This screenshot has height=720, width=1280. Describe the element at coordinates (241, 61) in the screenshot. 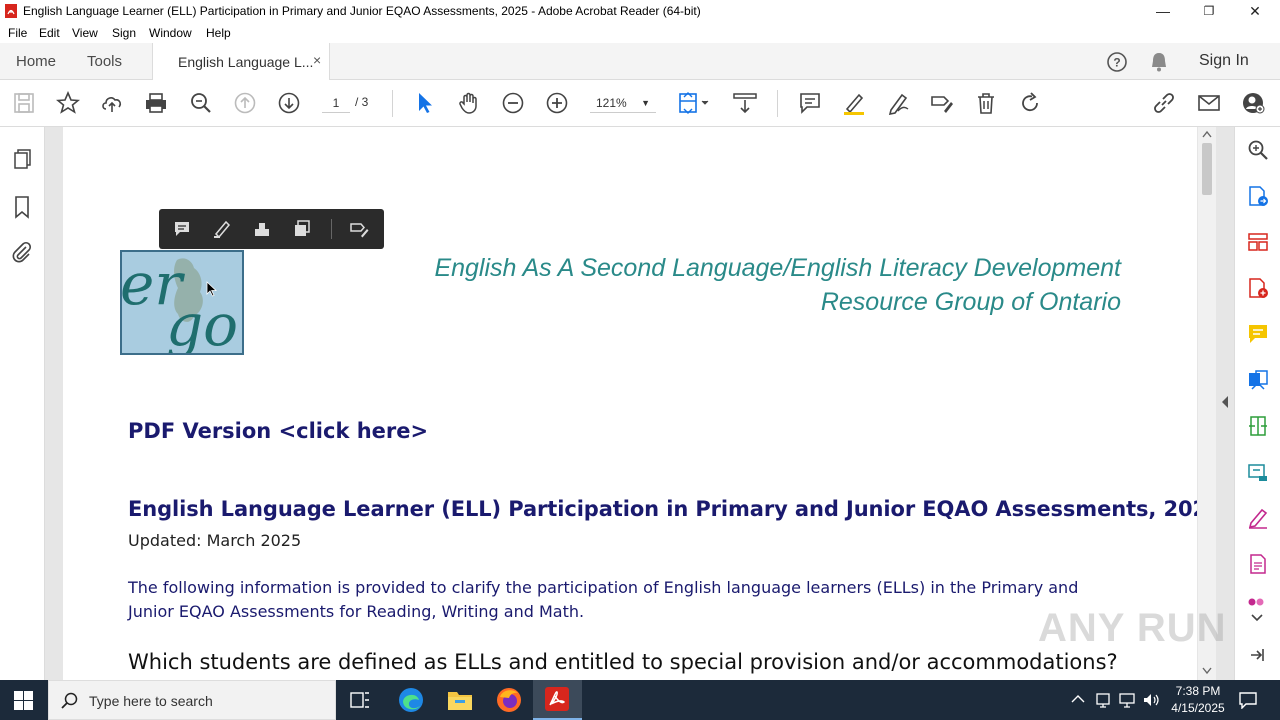

I see `tab-document: English Language L... ×` at that location.